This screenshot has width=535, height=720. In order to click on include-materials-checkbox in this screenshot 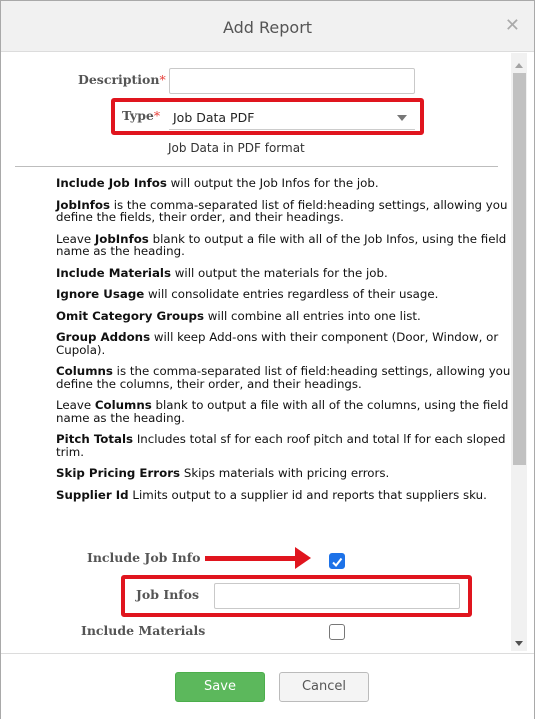, I will do `click(337, 632)`.